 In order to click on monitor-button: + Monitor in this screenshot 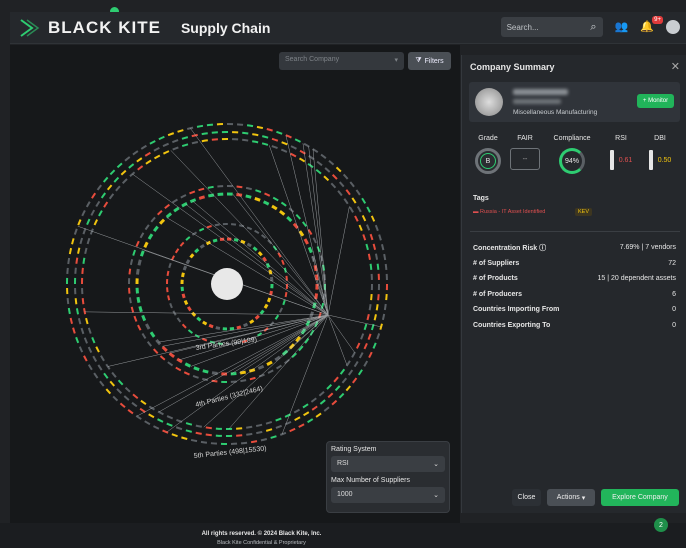, I will do `click(655, 101)`.